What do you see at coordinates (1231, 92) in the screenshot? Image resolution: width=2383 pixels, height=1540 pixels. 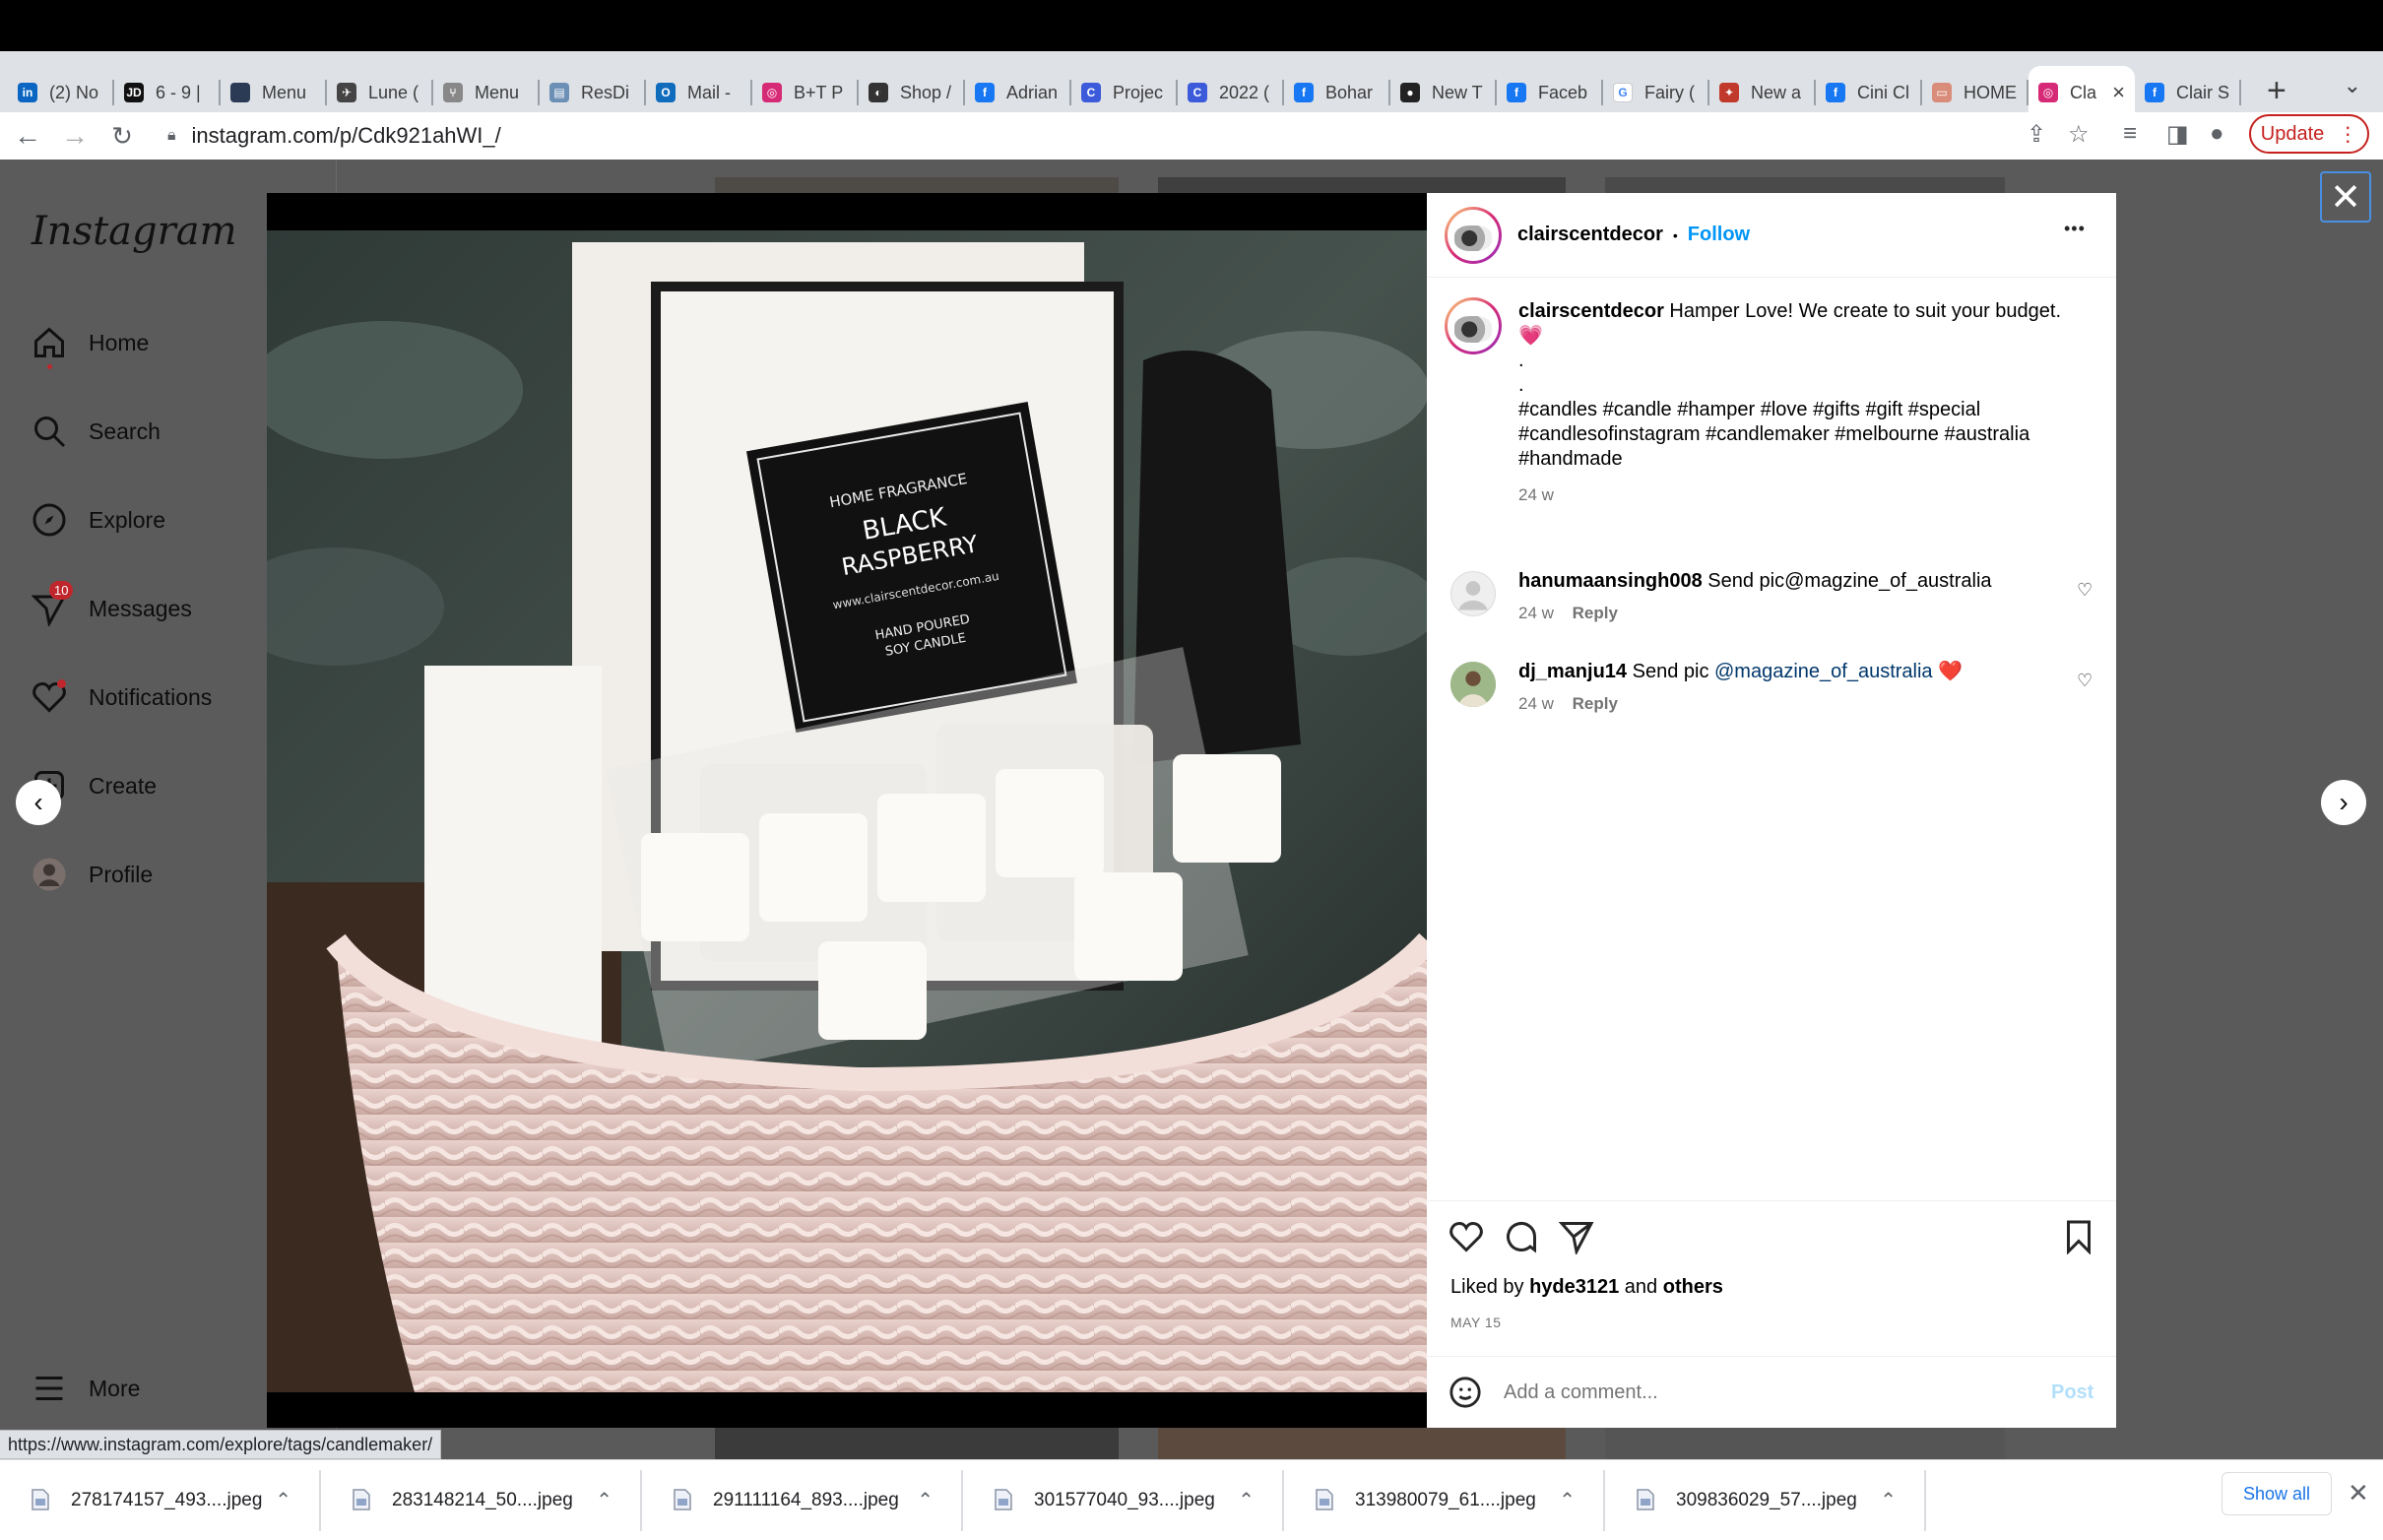 I see `browser-tab: C 2022 (` at bounding box center [1231, 92].